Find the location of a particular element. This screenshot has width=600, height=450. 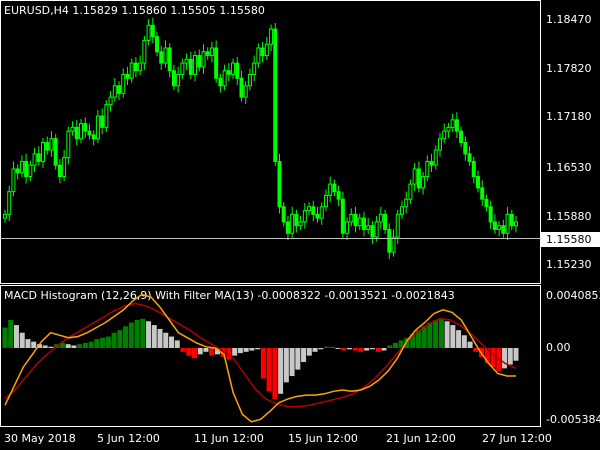

time-axis-label: 21 Jun 12:00 is located at coordinates (421, 438).